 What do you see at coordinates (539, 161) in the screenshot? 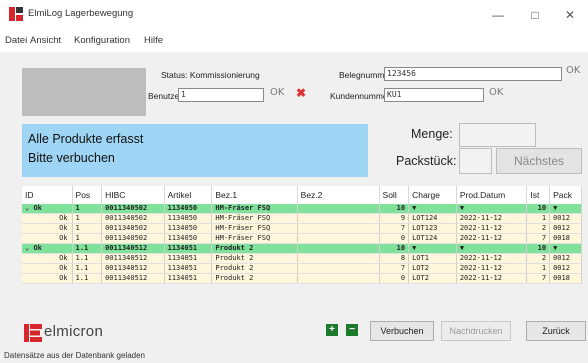
I see `next-button: Nächstes` at bounding box center [539, 161].